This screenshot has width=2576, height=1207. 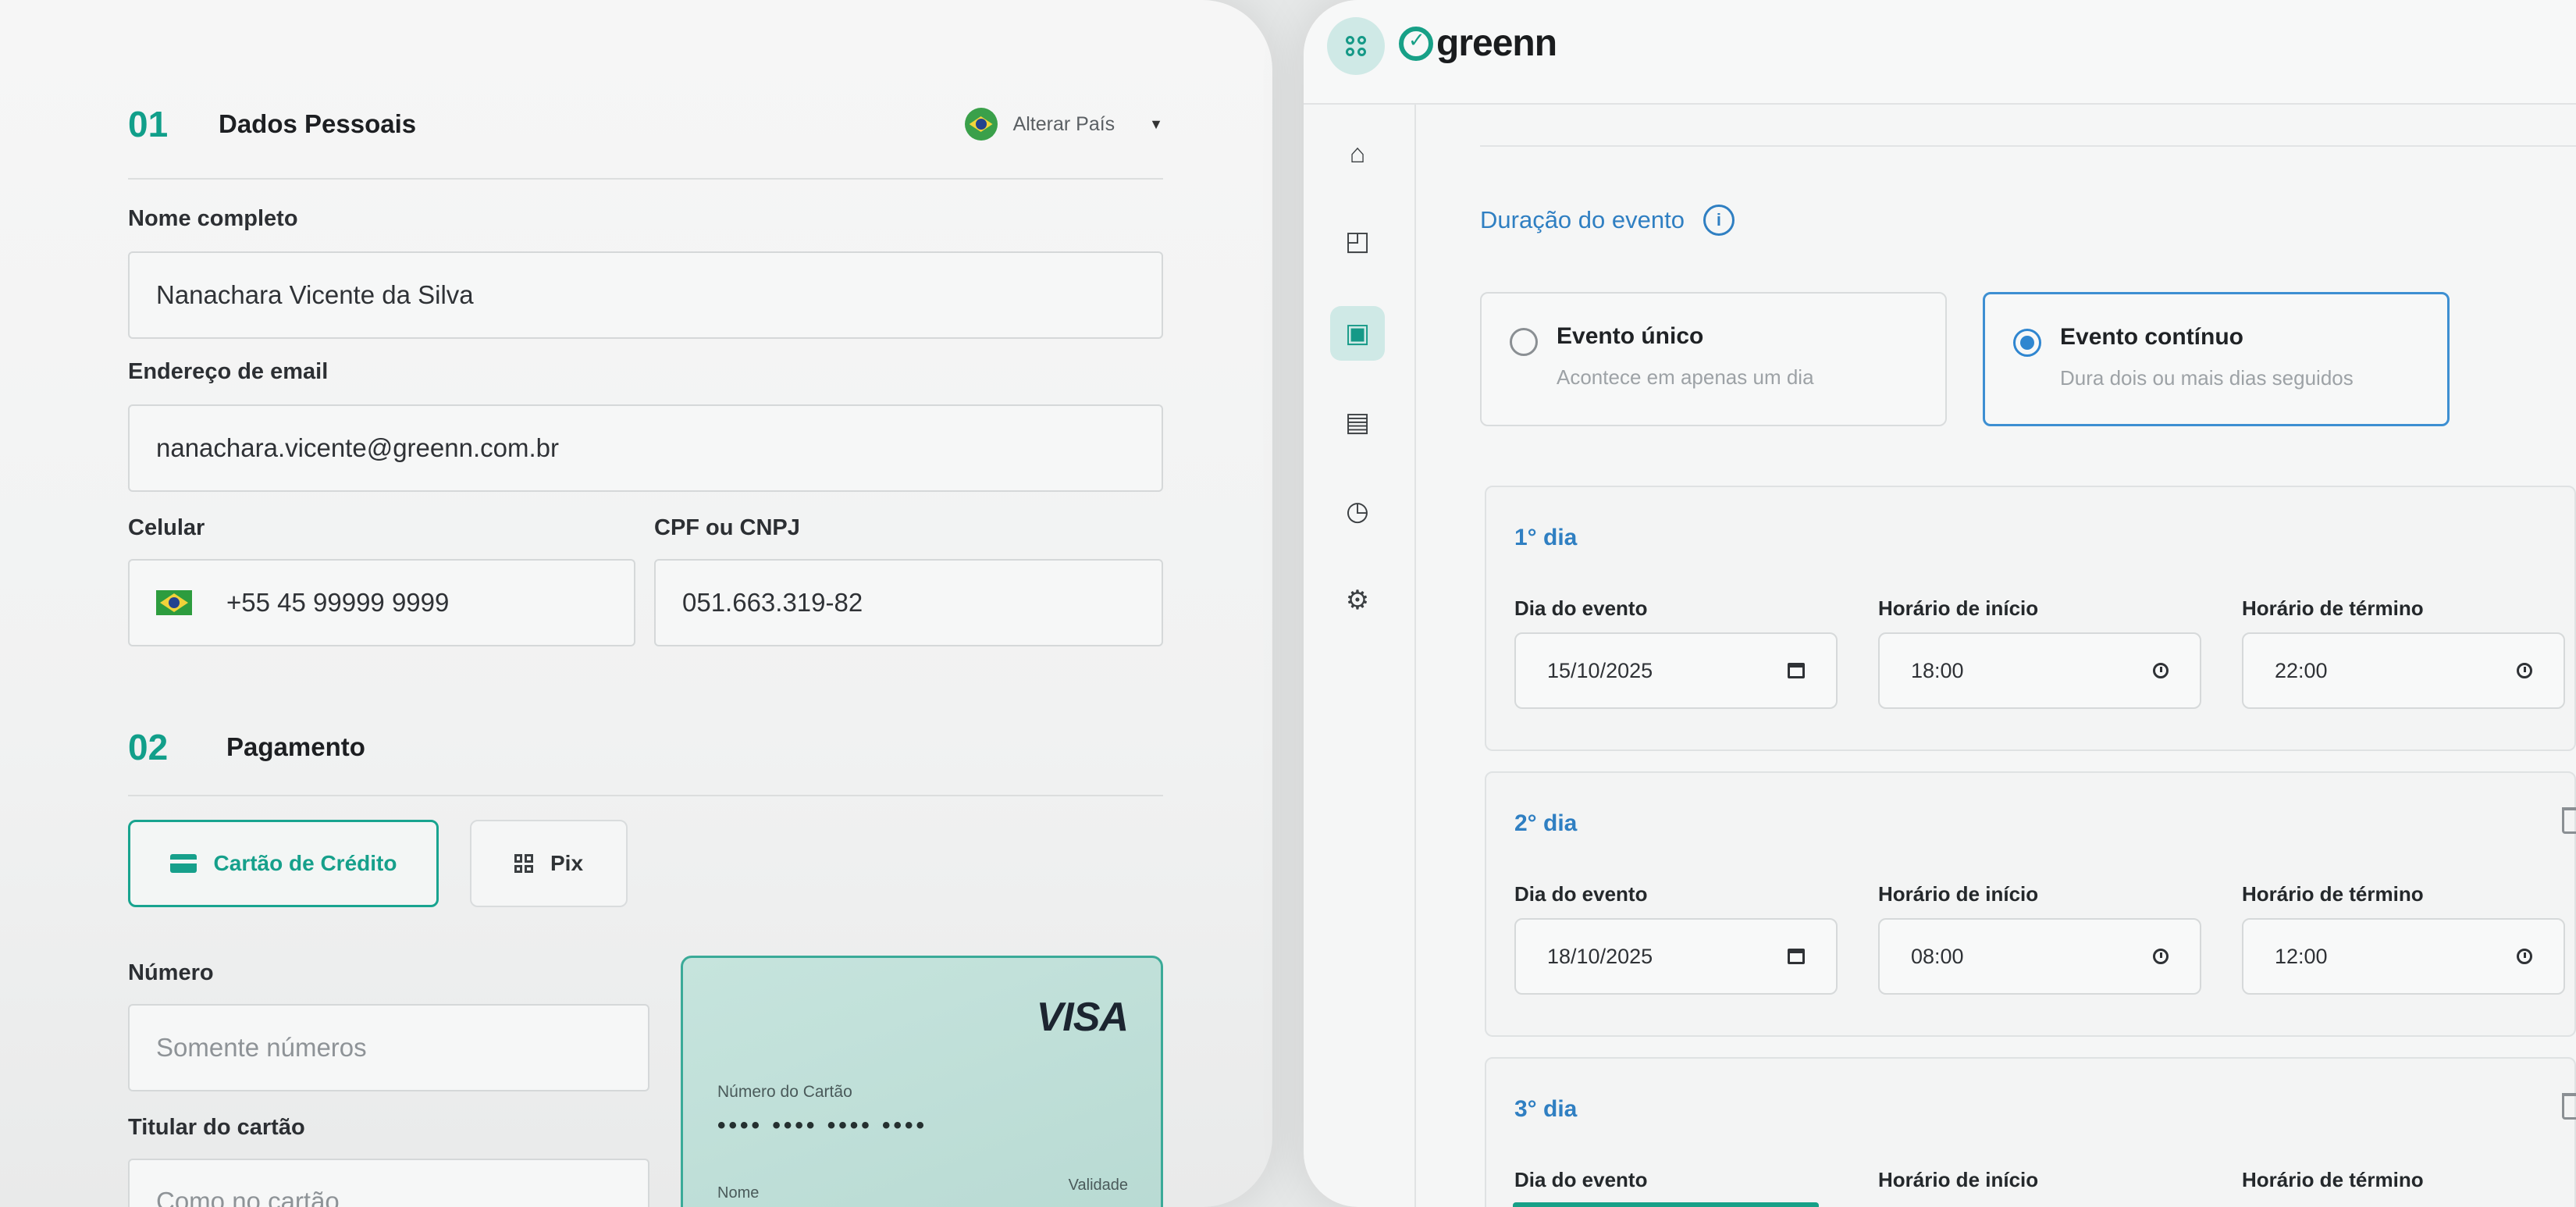 I want to click on day-title: 2° dia, so click(x=1546, y=823).